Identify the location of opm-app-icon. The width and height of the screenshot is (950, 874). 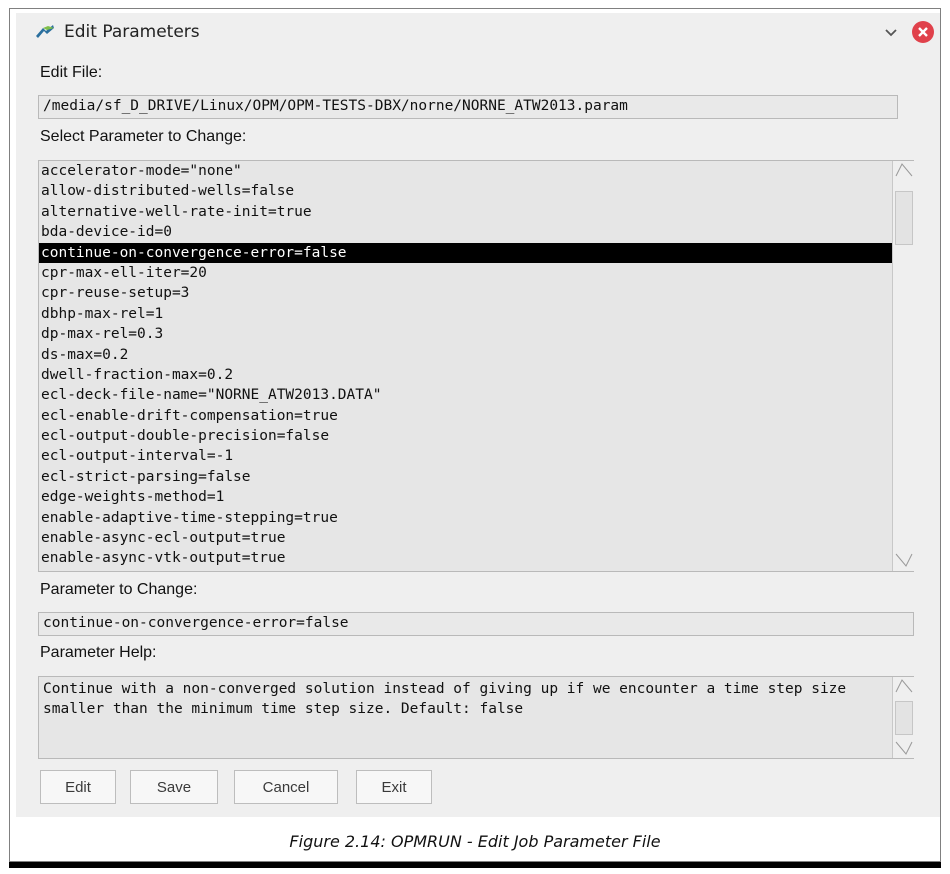
(45, 31).